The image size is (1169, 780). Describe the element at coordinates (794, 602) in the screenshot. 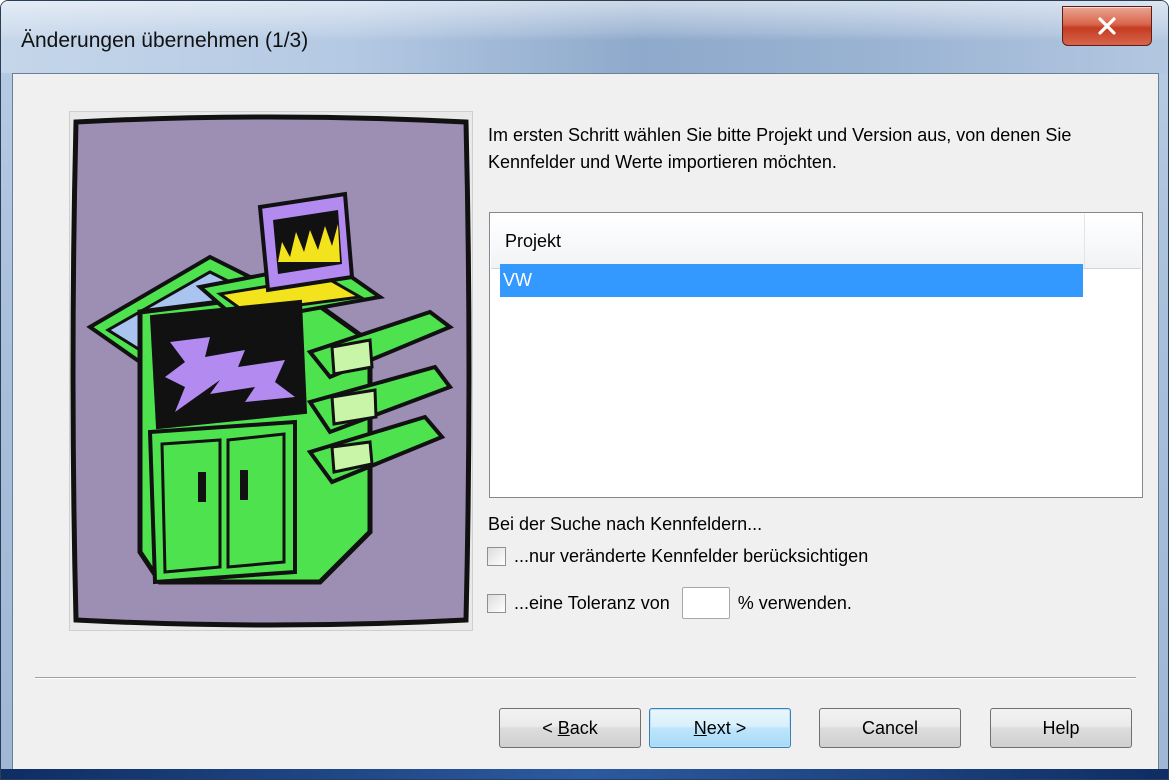

I see `tolerance-unit-label: % verwenden.` at that location.